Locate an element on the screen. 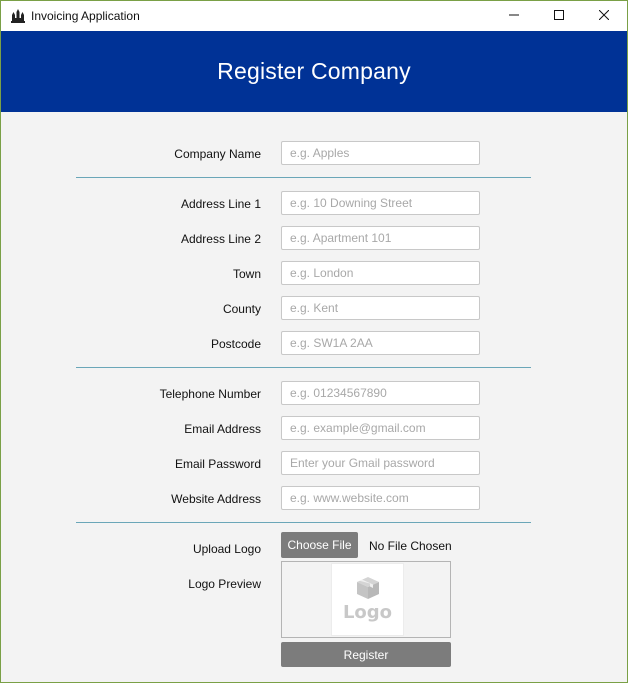 The image size is (628, 683). postcode-input is located at coordinates (380, 343).